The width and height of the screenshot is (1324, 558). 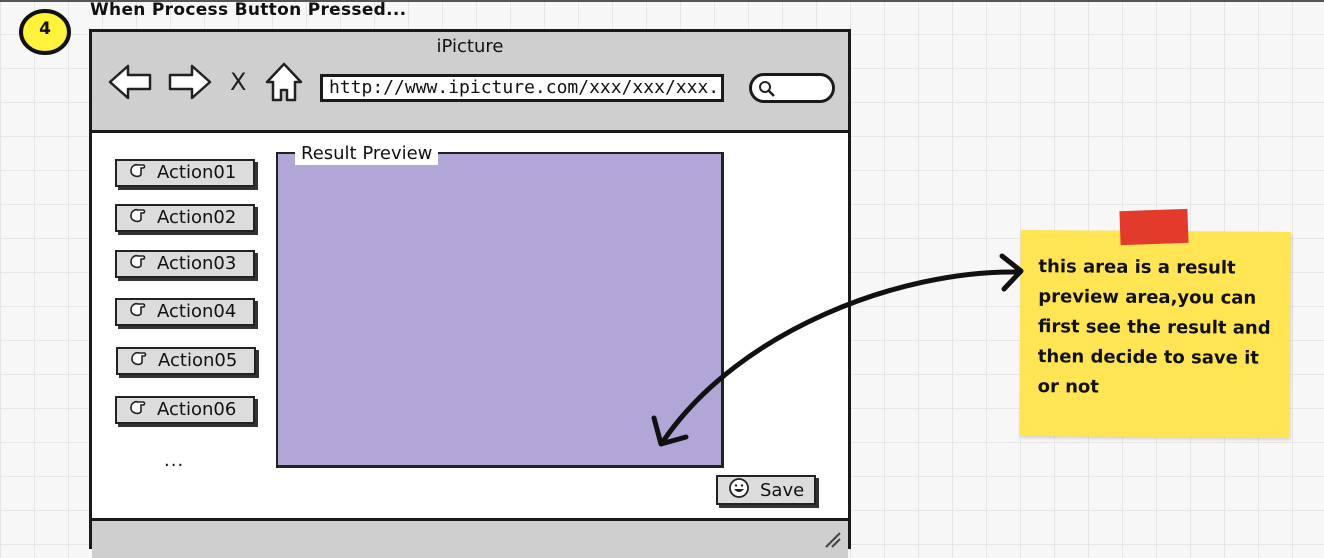 What do you see at coordinates (767, 91) in the screenshot?
I see `search-icon` at bounding box center [767, 91].